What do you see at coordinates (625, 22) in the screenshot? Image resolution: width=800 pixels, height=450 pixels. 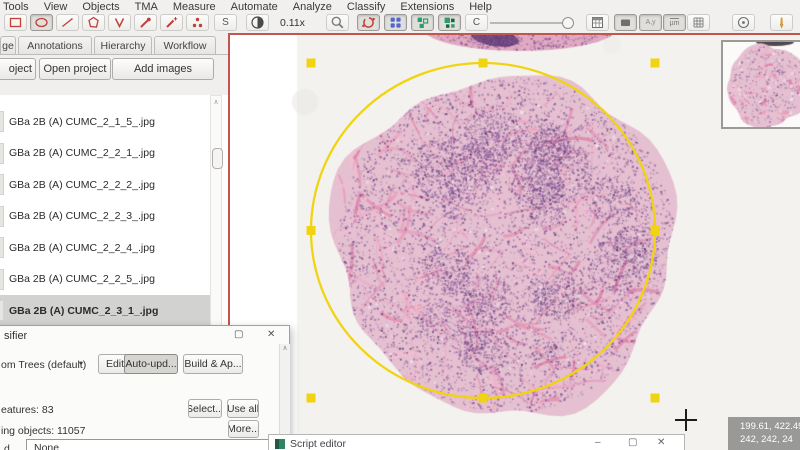 I see `show-overview-button` at bounding box center [625, 22].